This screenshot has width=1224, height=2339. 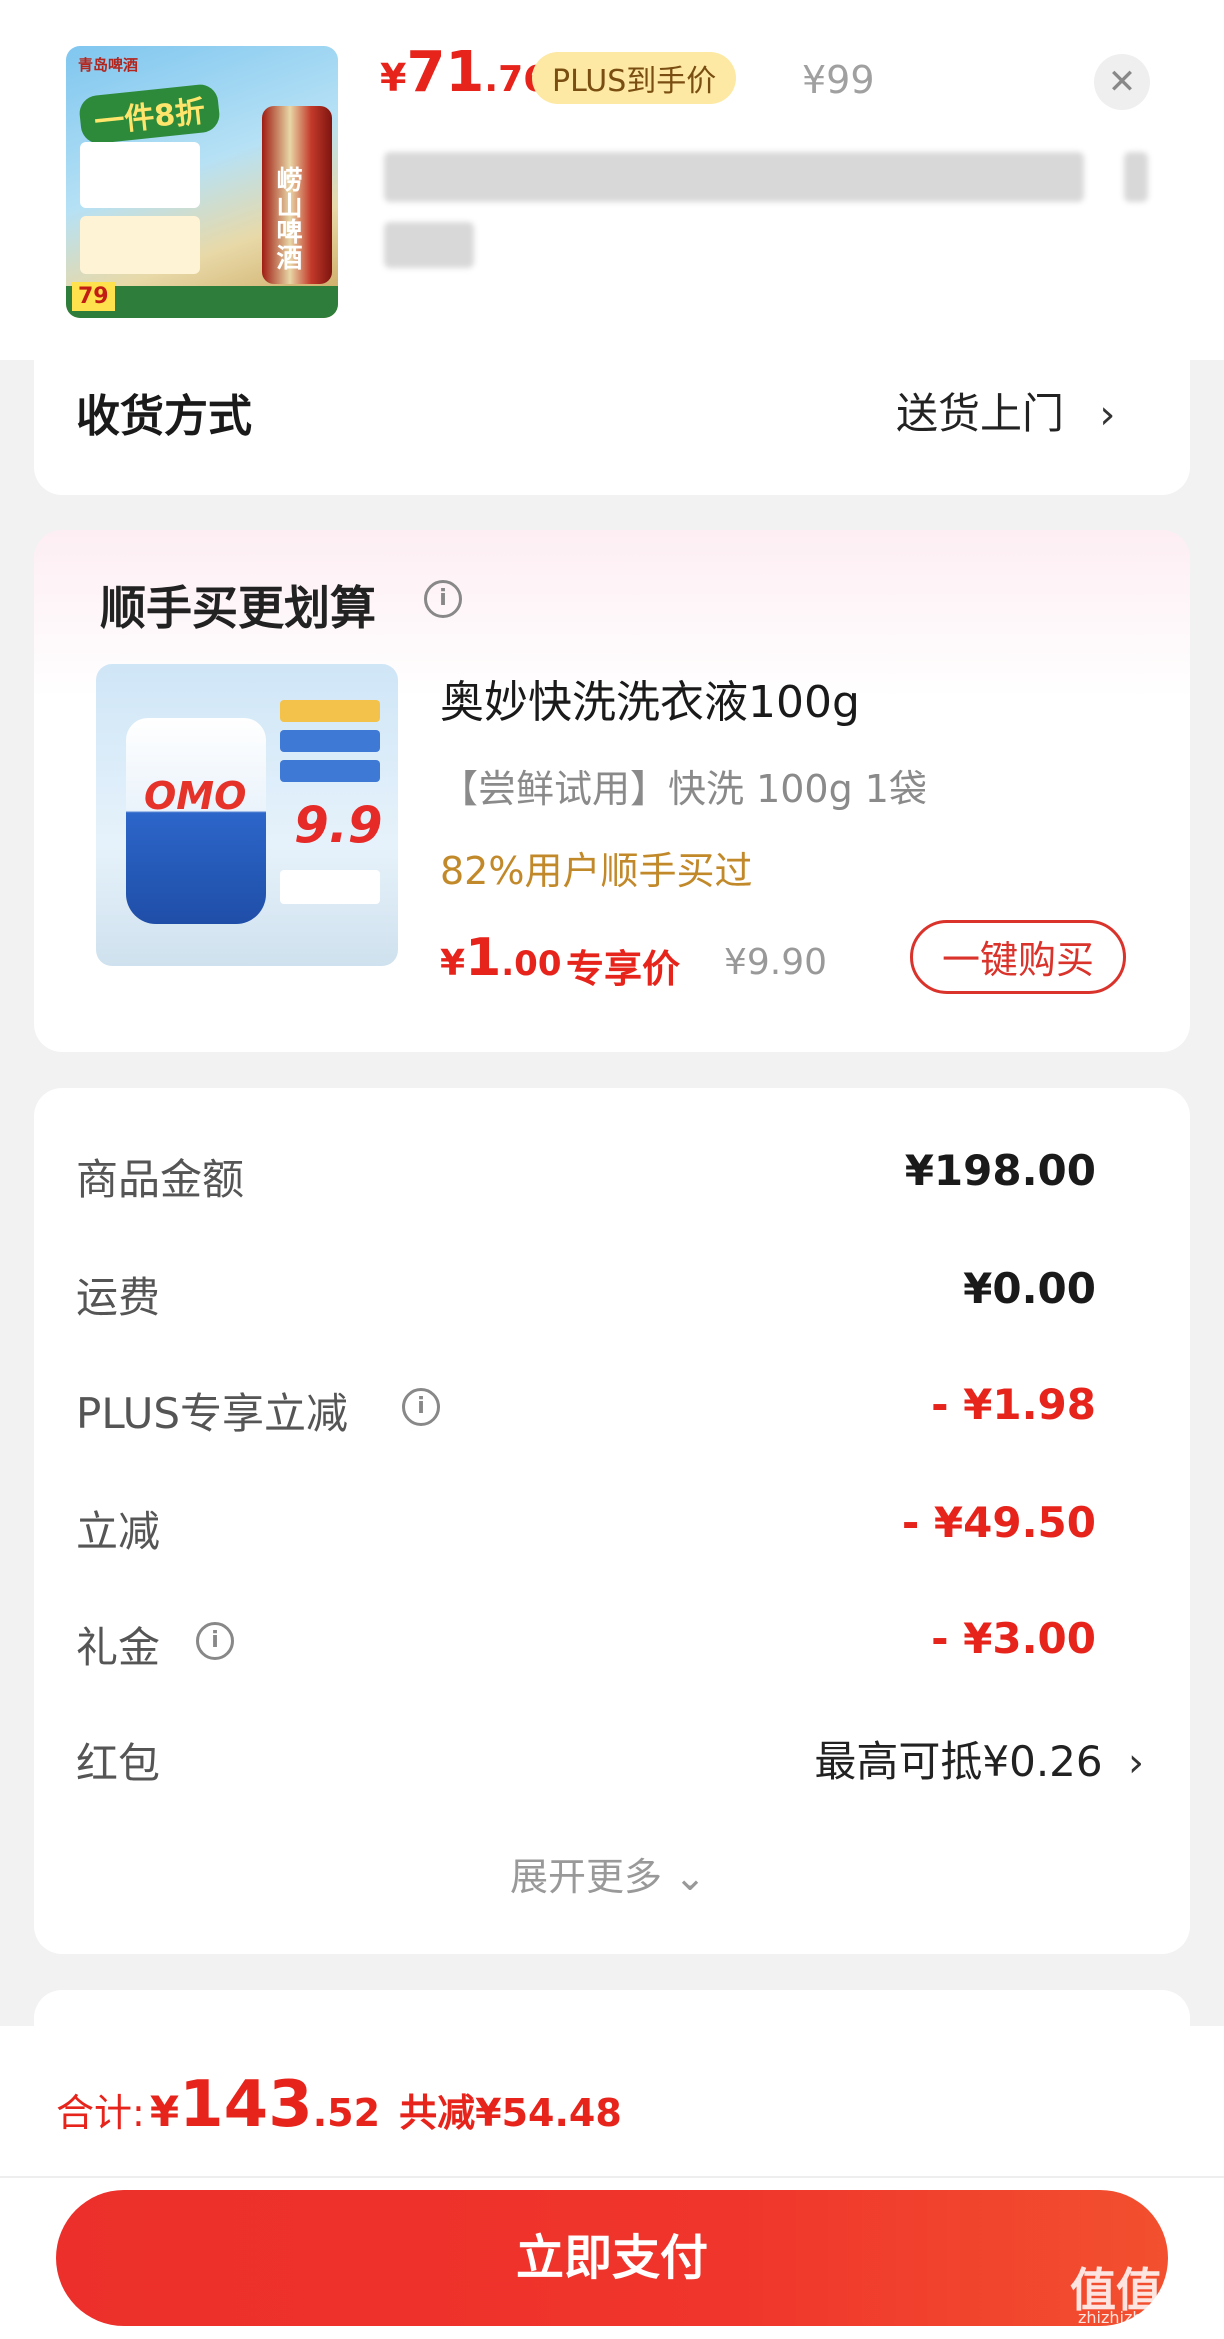 I want to click on summary-label-subtotal: 商品金额, so click(x=160, y=1179).